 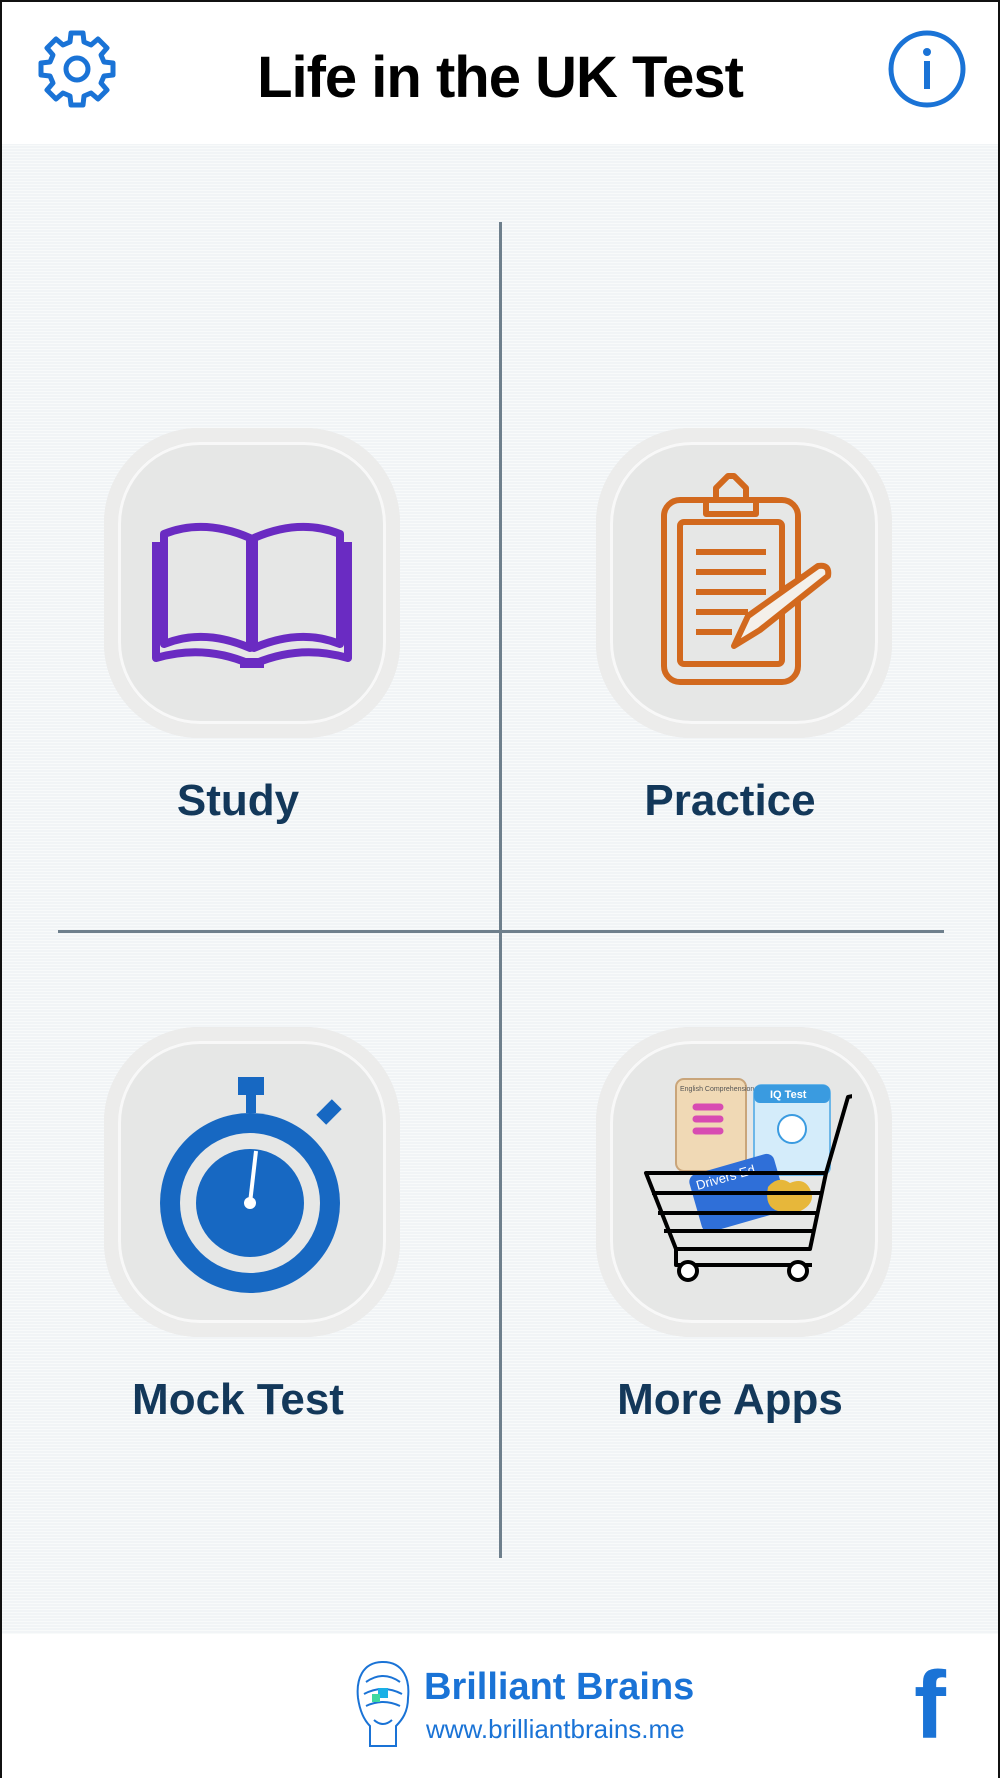 What do you see at coordinates (788, 1095) in the screenshot?
I see `app-iq-label: IQ Test` at bounding box center [788, 1095].